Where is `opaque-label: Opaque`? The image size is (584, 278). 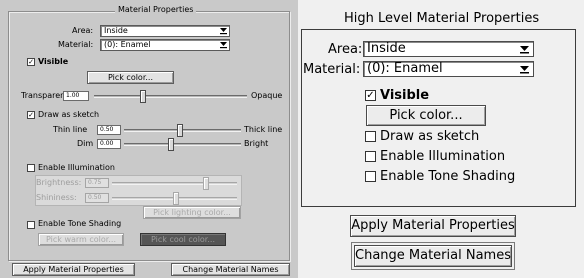 opaque-label: Opaque is located at coordinates (267, 95).